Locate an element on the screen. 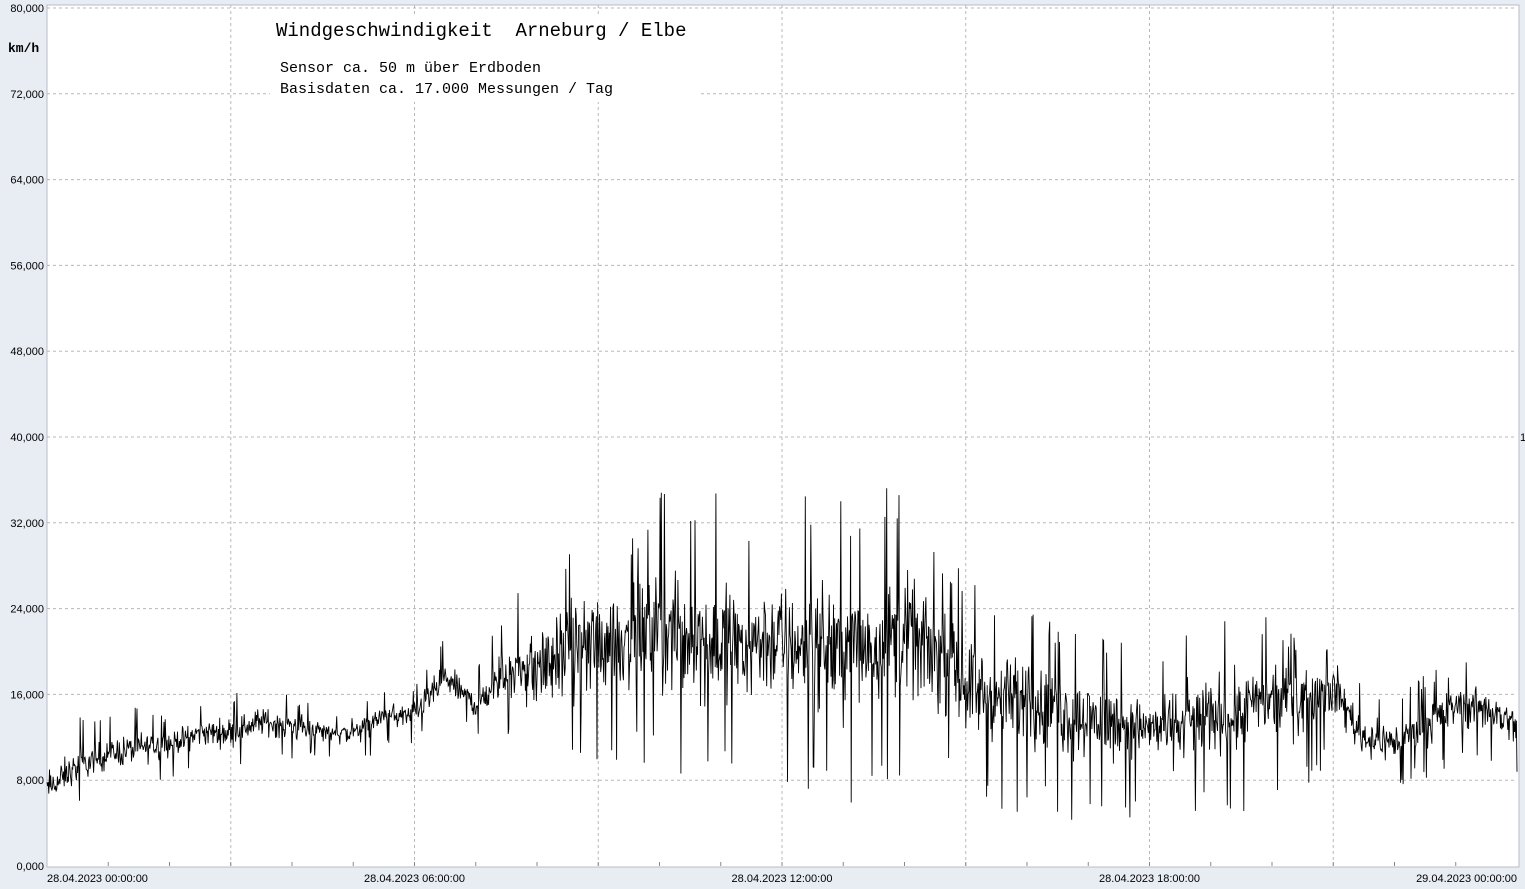 Image resolution: width=1525 pixels, height=889 pixels. y-tick-label: 40,000 is located at coordinates (27, 438).